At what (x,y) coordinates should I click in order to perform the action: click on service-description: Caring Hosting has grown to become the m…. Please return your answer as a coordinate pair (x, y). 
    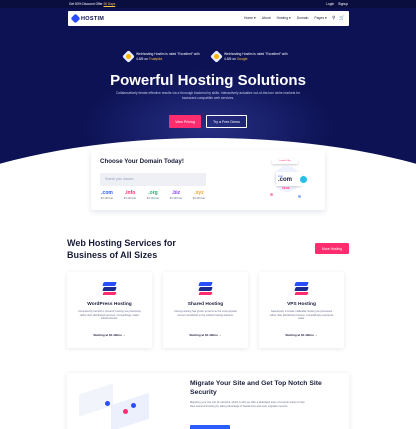
    Looking at the image, I should click on (205, 313).